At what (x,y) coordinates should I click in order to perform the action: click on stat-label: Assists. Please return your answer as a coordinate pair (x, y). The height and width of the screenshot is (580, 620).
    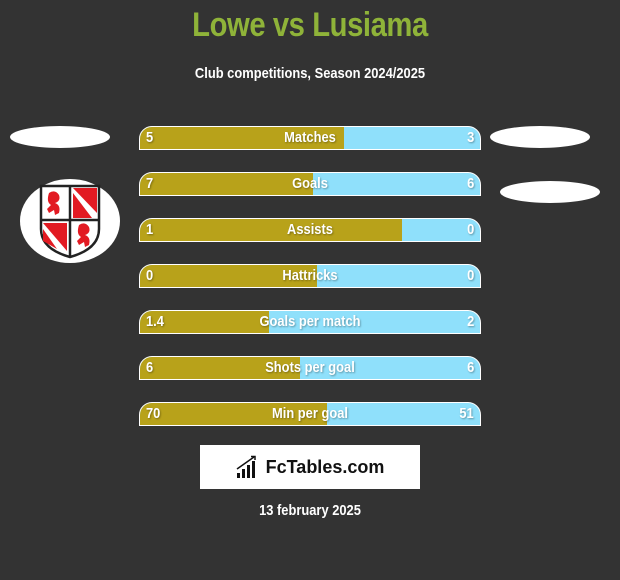
    Looking at the image, I should click on (310, 229).